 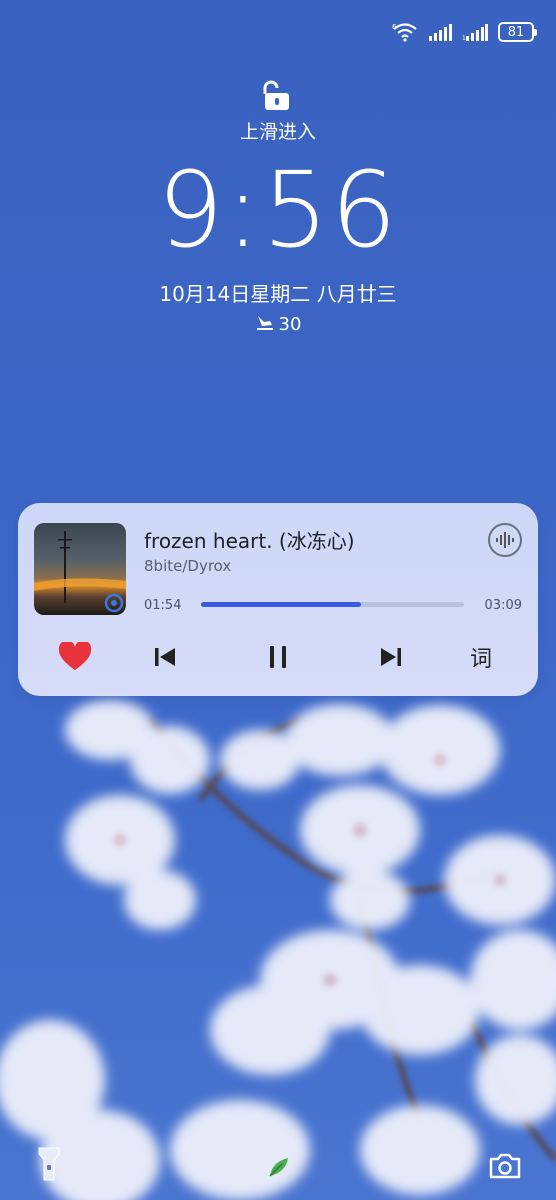 I want to click on skip-next-icon, so click(x=391, y=657).